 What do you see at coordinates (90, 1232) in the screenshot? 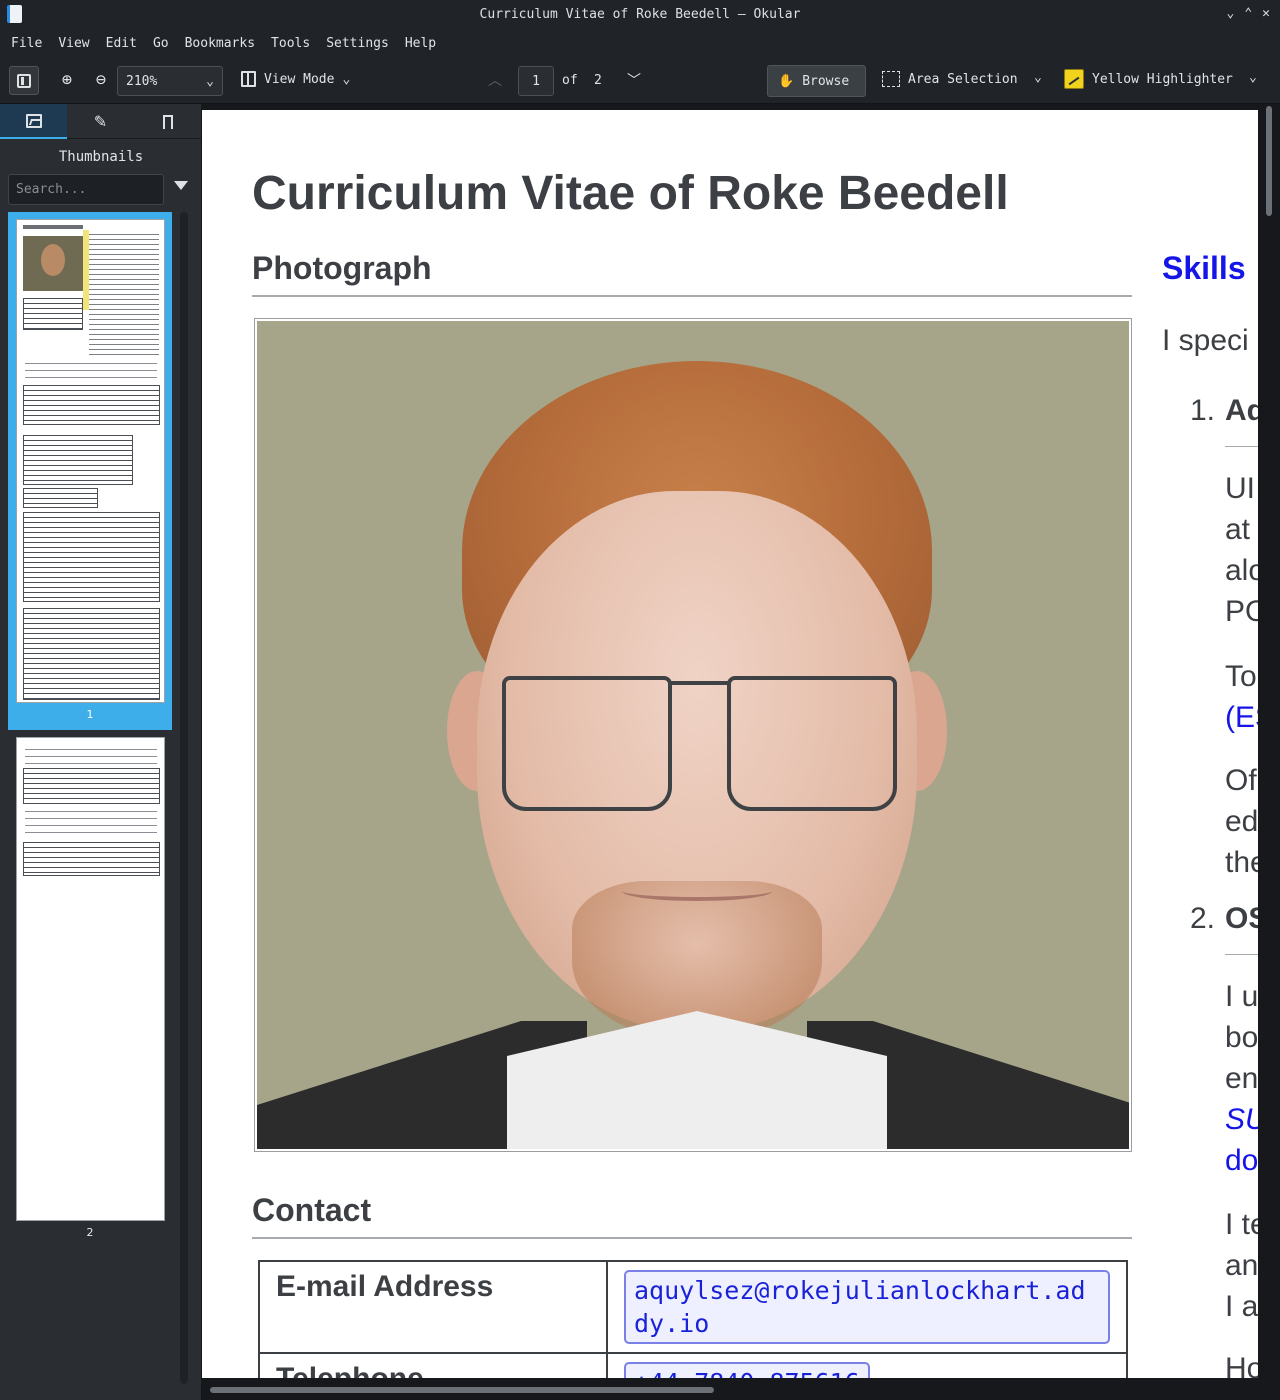
I see `thumbnail-page-number: 2` at bounding box center [90, 1232].